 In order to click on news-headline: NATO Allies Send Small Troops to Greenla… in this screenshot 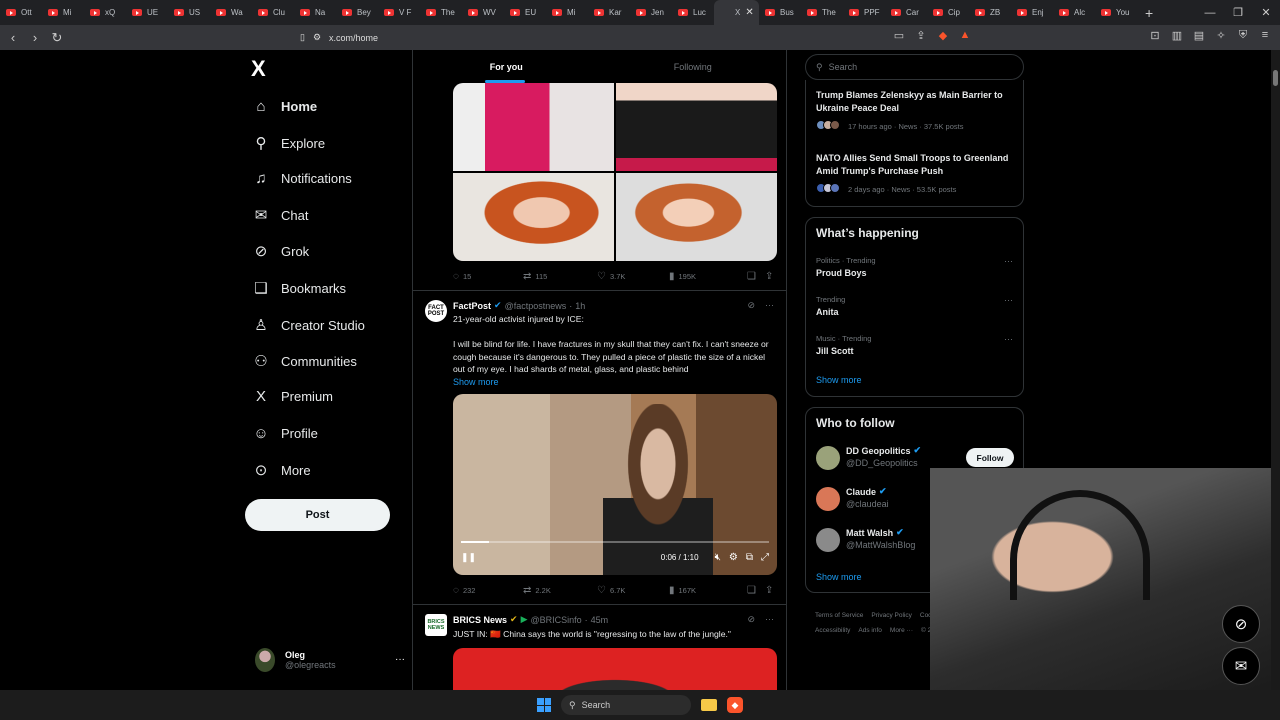, I will do `click(916, 164)`.